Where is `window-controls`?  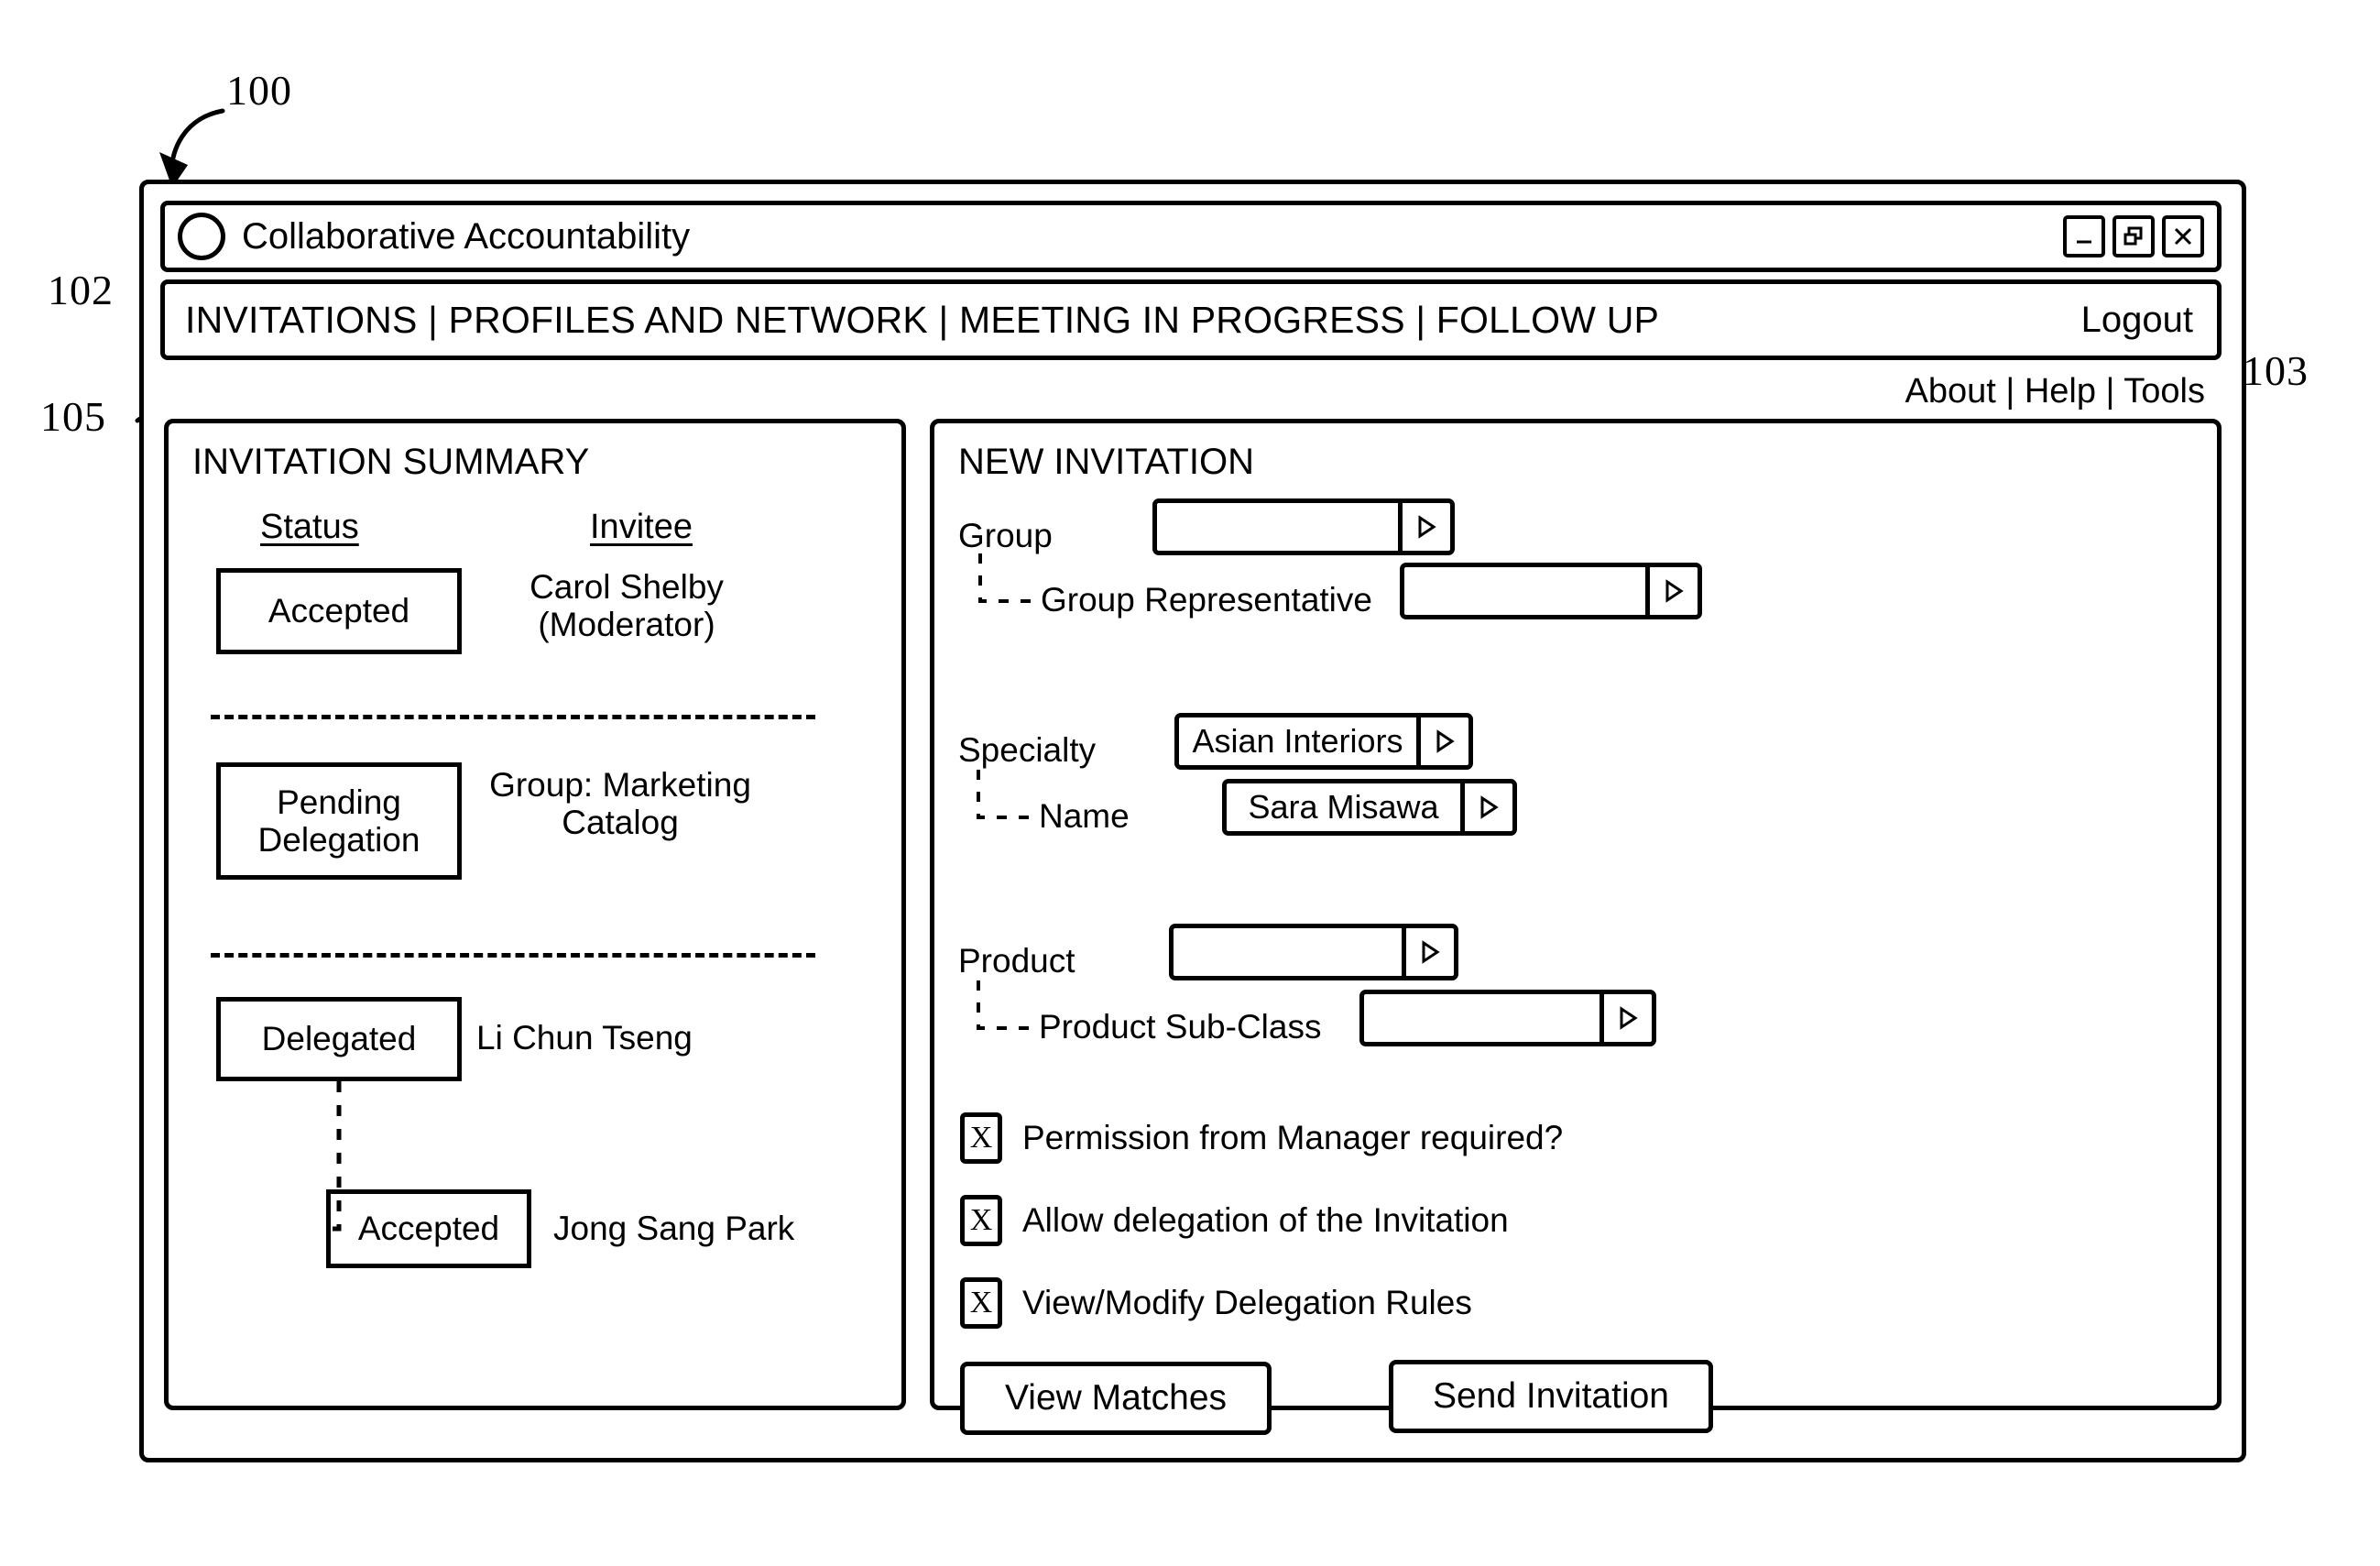
window-controls is located at coordinates (2133, 236).